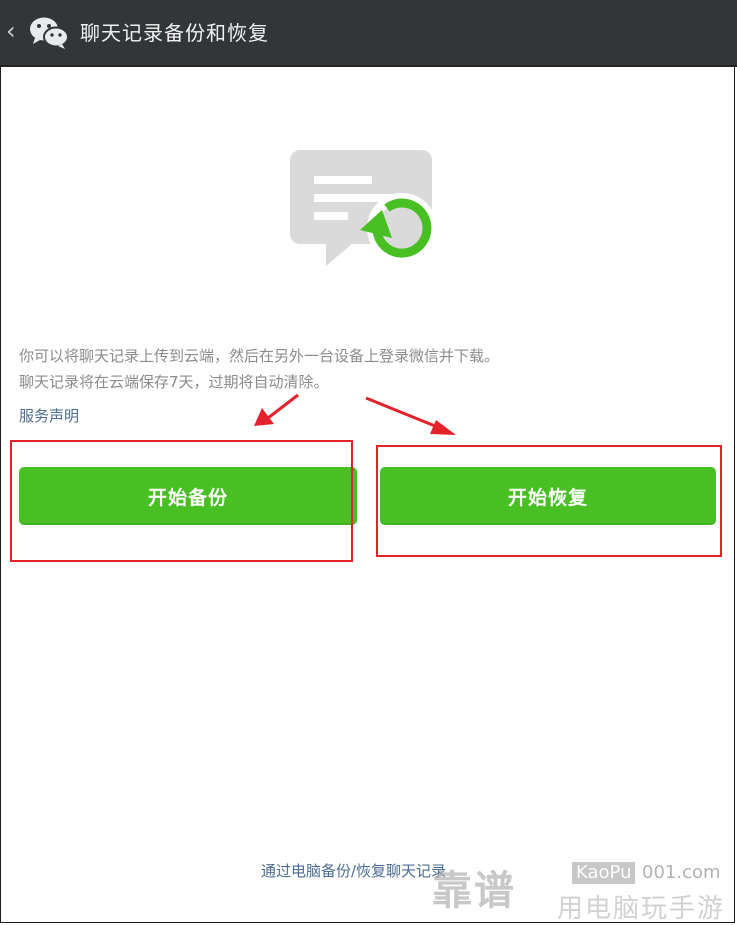 Image resolution: width=737 pixels, height=925 pixels. Describe the element at coordinates (11, 31) in the screenshot. I see `chevron-left-icon: ‹` at that location.